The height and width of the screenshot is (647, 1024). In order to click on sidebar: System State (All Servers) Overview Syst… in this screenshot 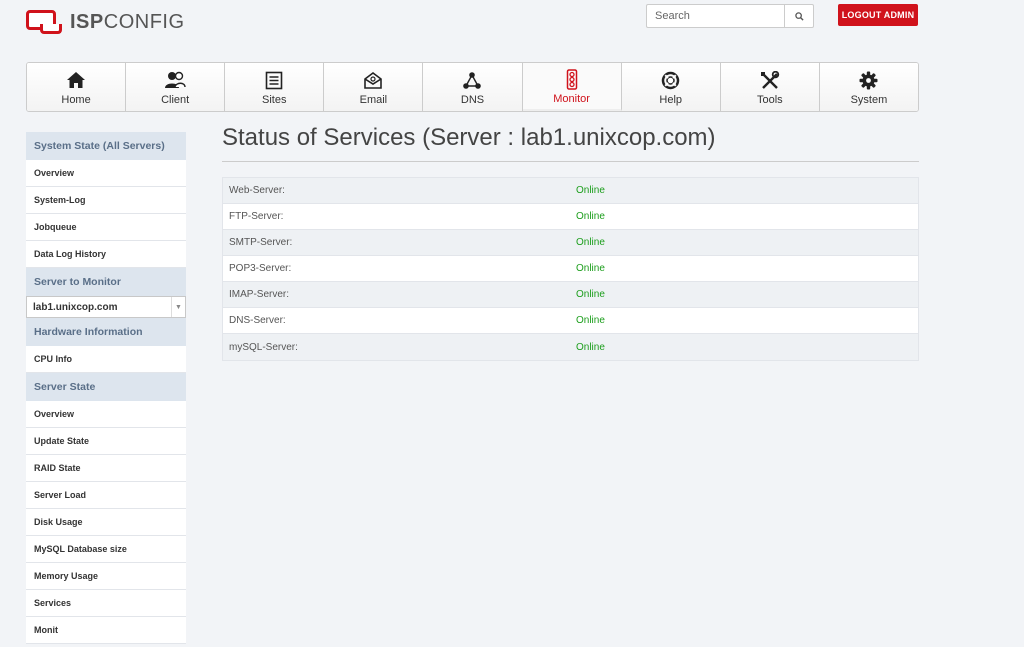, I will do `click(106, 388)`.